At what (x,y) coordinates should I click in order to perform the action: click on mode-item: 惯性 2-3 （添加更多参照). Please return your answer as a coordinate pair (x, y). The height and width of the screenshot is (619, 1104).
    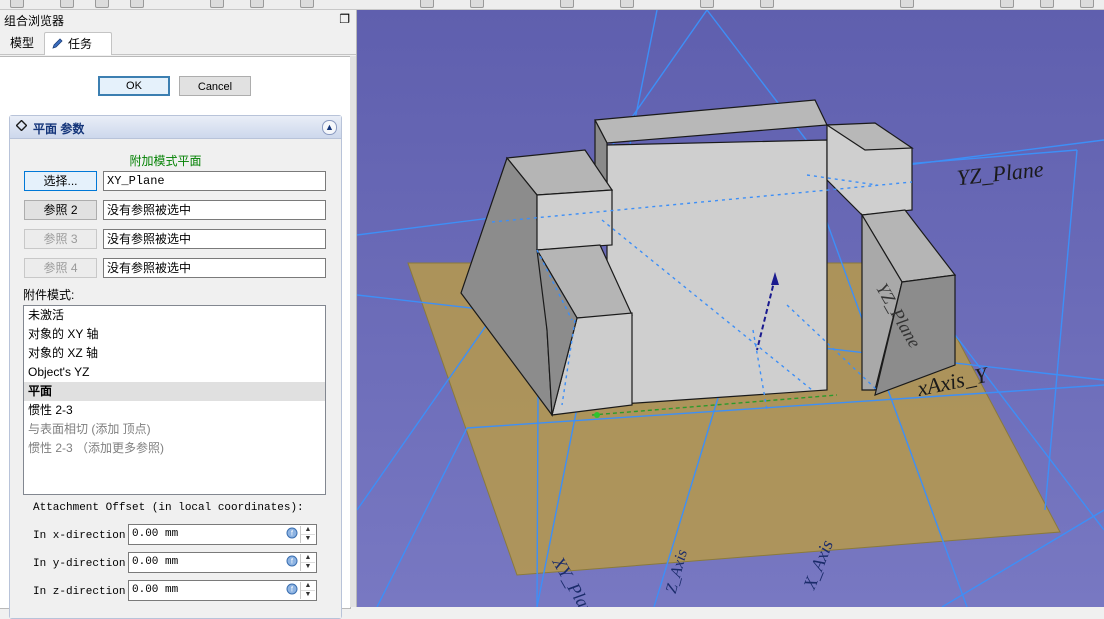
    Looking at the image, I should click on (174, 448).